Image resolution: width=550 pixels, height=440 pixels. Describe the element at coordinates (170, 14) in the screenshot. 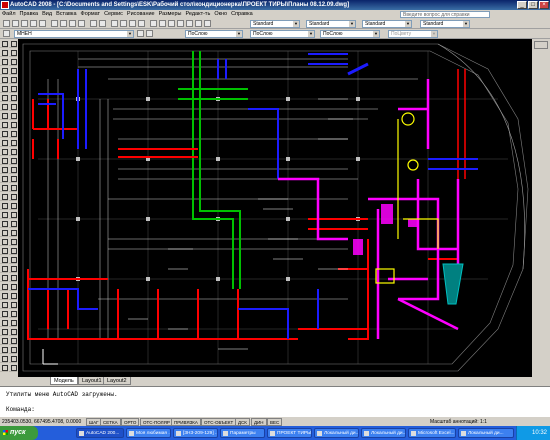

I see `menu-dimension: Размеры` at that location.